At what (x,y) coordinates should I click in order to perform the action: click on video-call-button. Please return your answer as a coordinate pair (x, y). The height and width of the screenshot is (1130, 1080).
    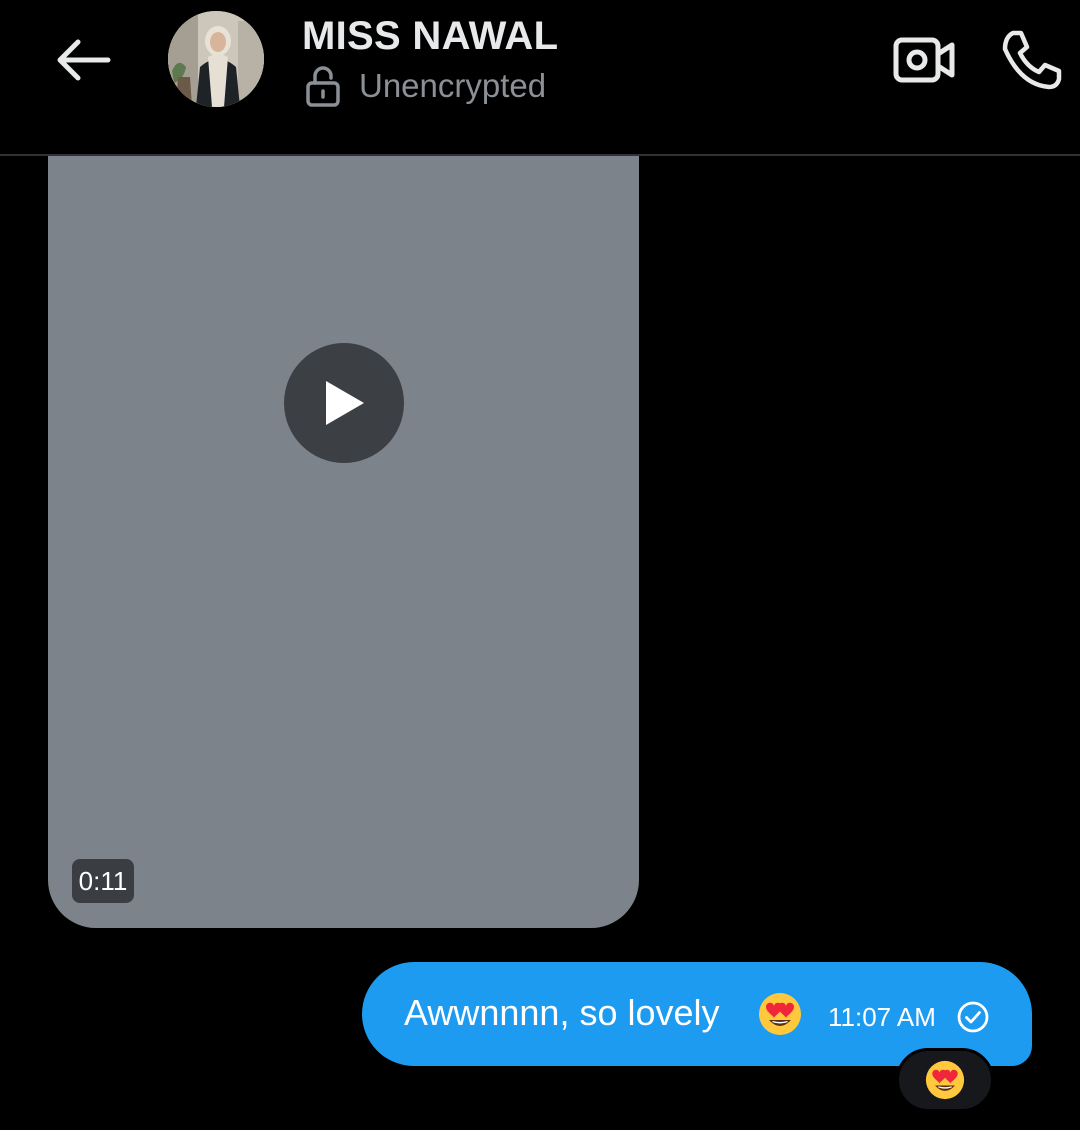
    Looking at the image, I should click on (924, 60).